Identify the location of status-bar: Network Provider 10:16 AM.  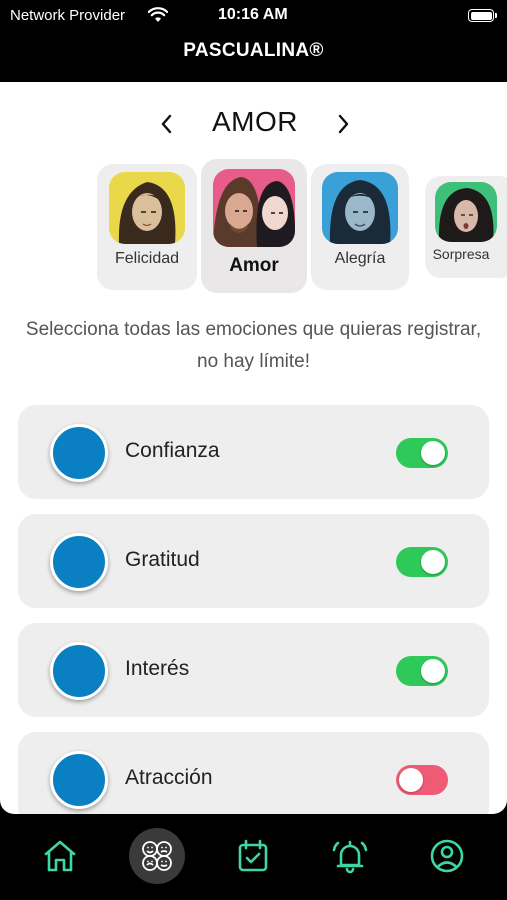
(253, 16).